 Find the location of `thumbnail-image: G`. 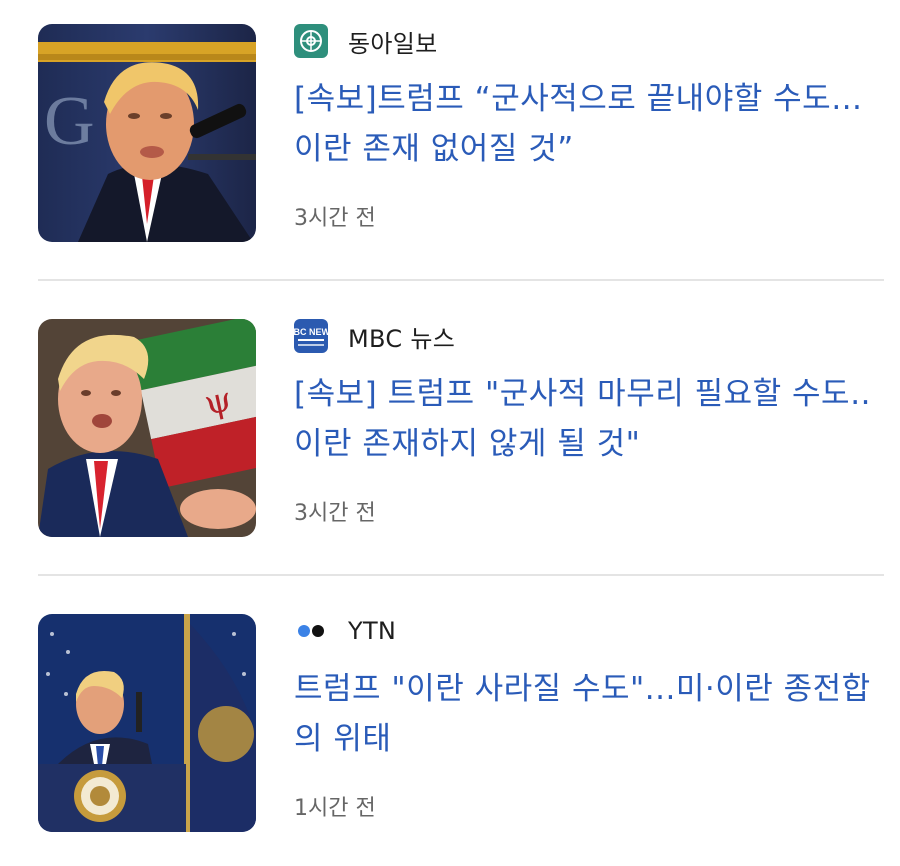

thumbnail-image: G is located at coordinates (147, 133).